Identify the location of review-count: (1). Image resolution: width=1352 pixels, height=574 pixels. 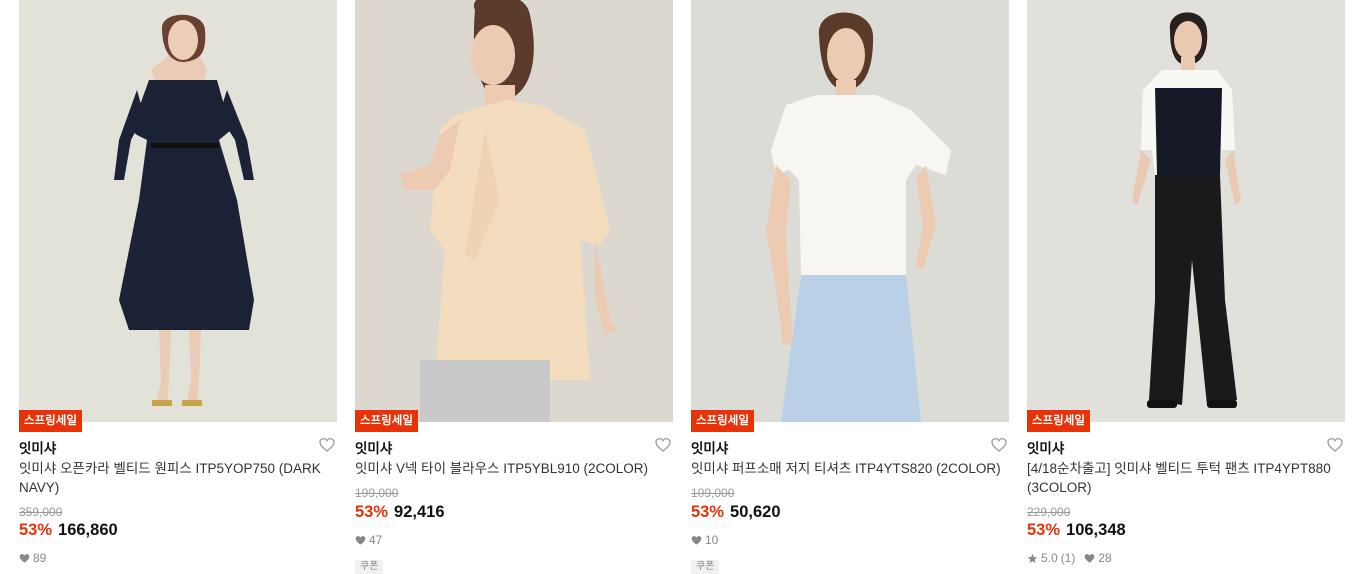
(1068, 558).